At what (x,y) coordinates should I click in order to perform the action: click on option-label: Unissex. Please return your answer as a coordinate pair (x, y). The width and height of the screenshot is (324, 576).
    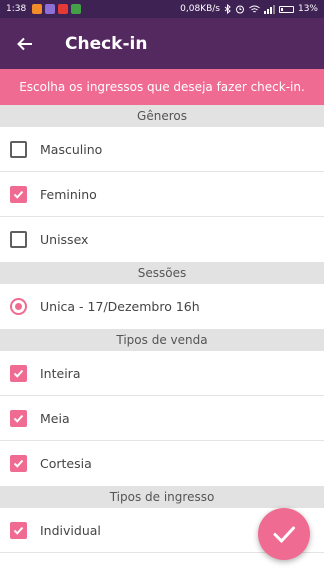
    Looking at the image, I should click on (64, 239).